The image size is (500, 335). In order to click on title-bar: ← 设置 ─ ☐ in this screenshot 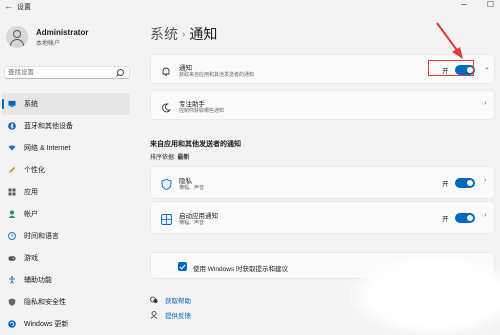, I will do `click(250, 7)`.